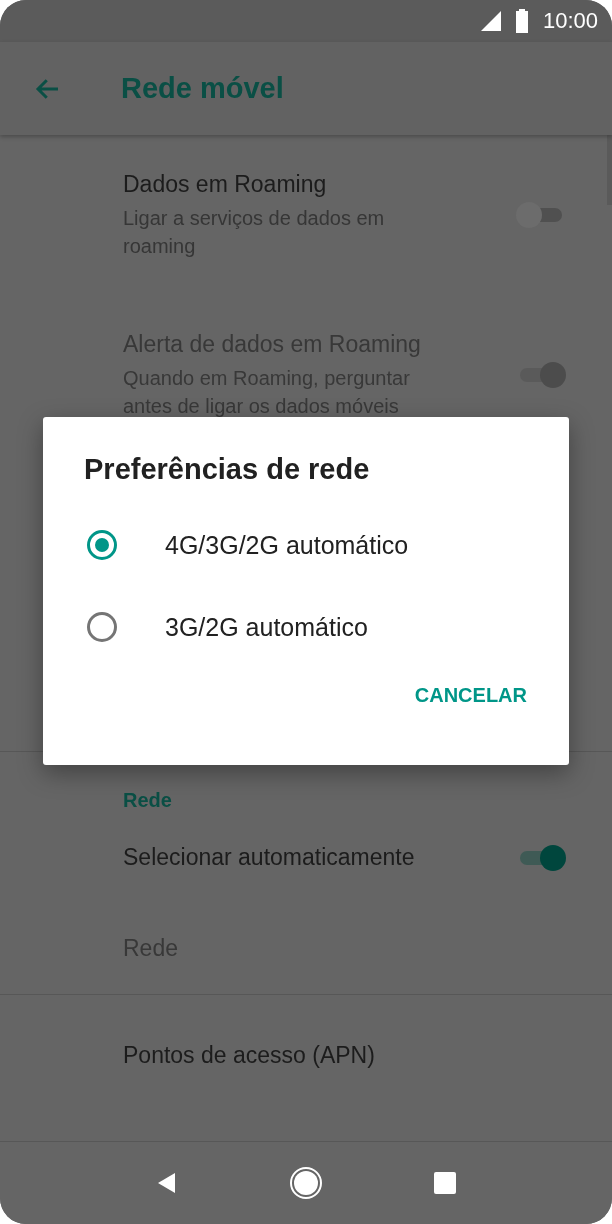 This screenshot has height=1224, width=612. Describe the element at coordinates (202, 88) in the screenshot. I see `screen-title: Rede móvel` at that location.